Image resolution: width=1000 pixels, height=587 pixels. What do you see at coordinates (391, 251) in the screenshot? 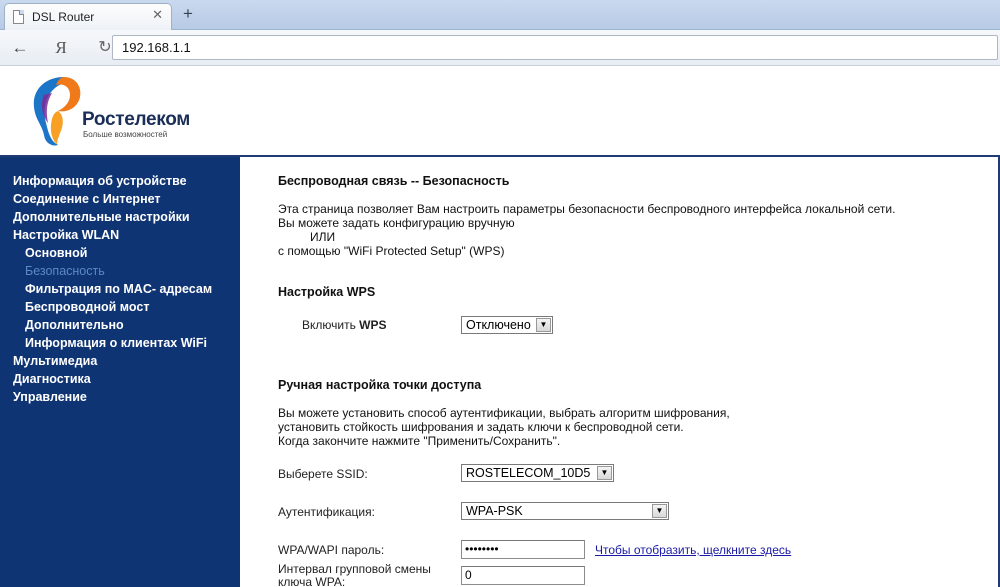
I see `intro-text-3: с помощью "WiFi Protected Setup" (WPS)` at bounding box center [391, 251].